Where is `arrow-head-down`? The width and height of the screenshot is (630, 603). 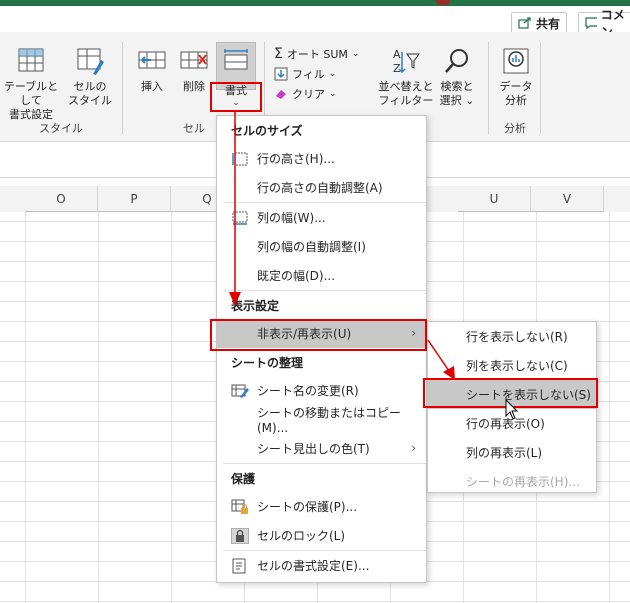 arrow-head-down is located at coordinates (235, 299).